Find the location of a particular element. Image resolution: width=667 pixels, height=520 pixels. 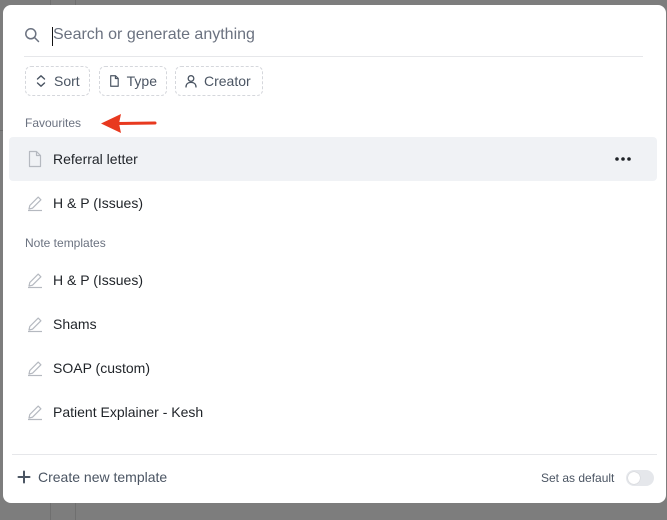

type-filter-button: Type is located at coordinates (133, 81).